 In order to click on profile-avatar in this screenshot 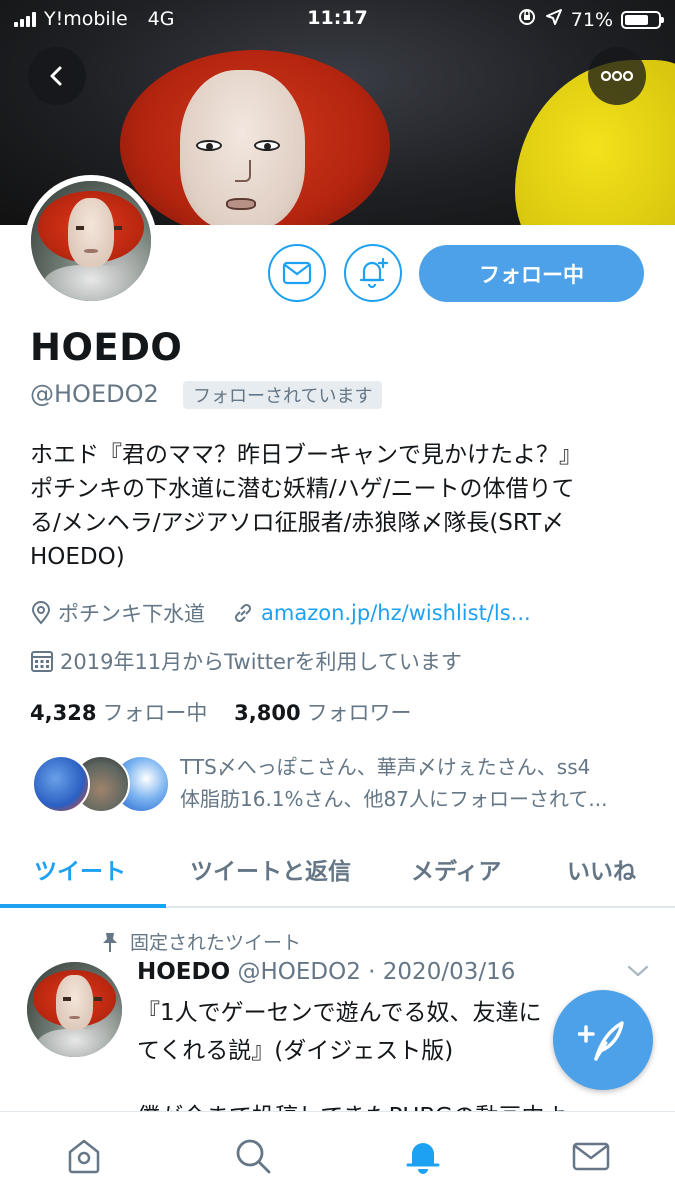, I will do `click(91, 241)`.